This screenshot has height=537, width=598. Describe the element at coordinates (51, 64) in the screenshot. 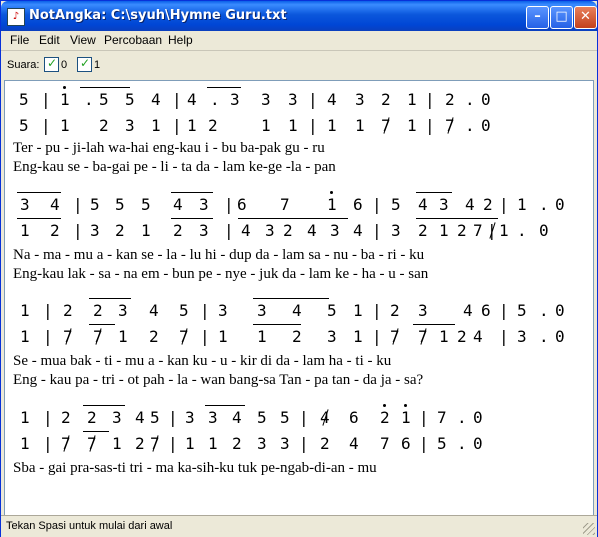

I see `voice-0-checkbox: ✓` at that location.